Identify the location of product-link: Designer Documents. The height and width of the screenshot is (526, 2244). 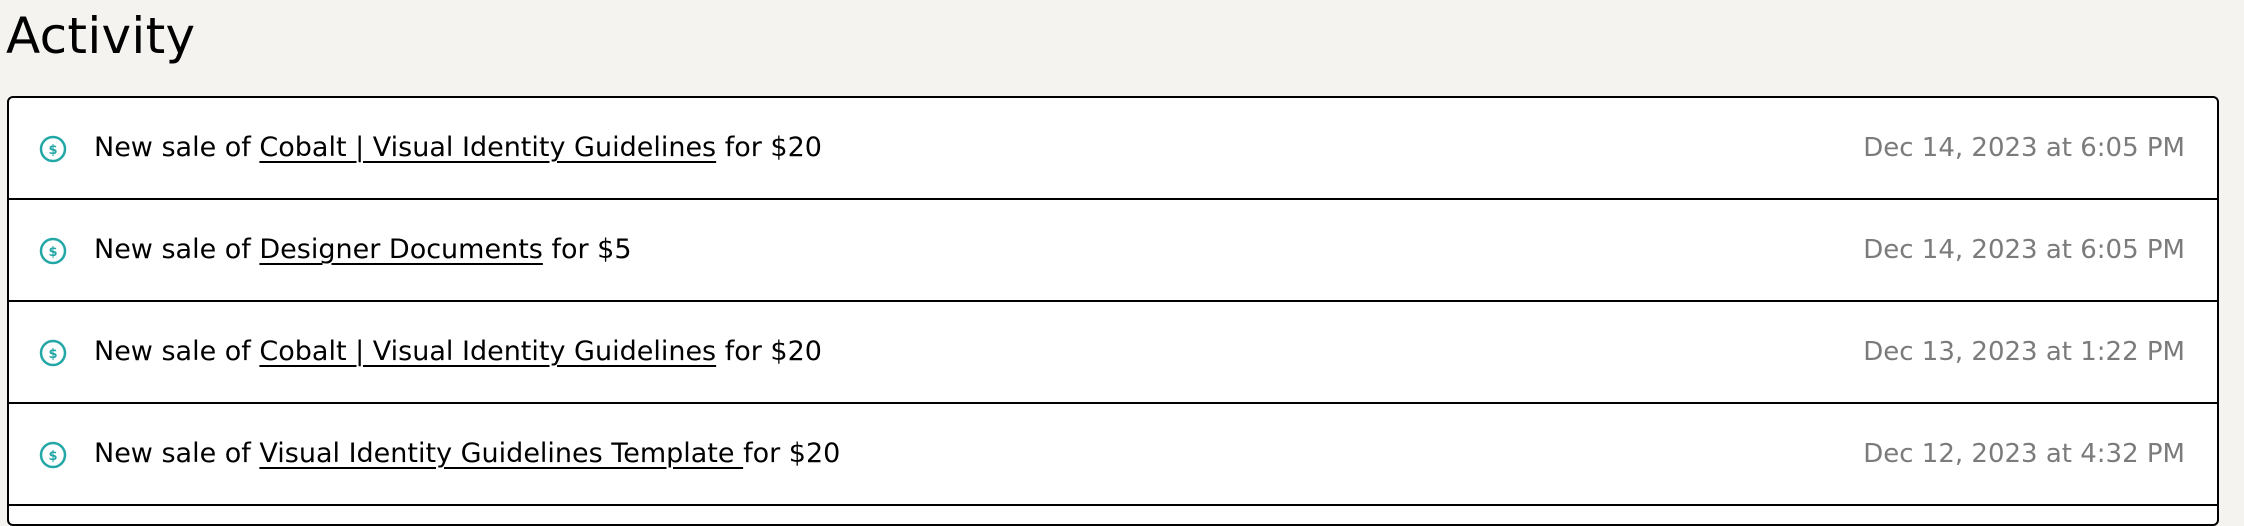
(400, 249).